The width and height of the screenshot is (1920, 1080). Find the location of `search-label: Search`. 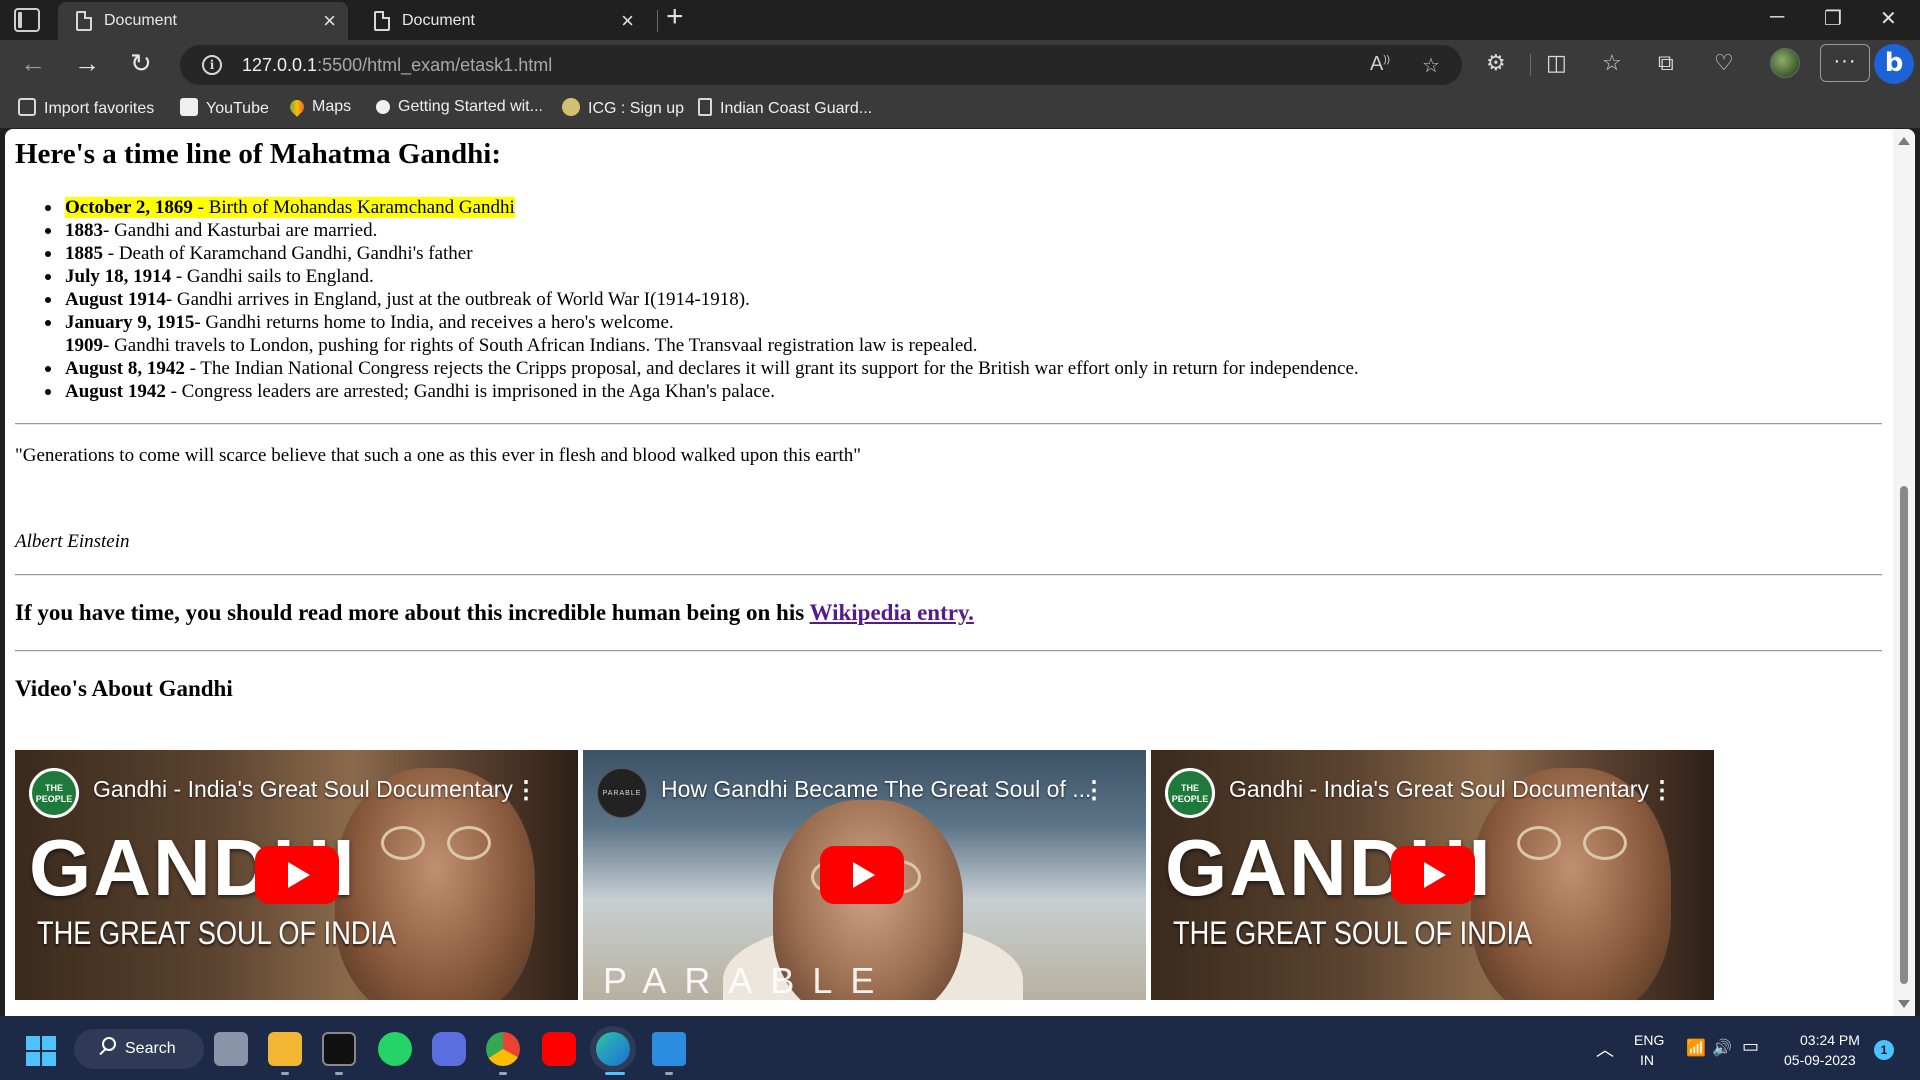

search-label: Search is located at coordinates (150, 1048).